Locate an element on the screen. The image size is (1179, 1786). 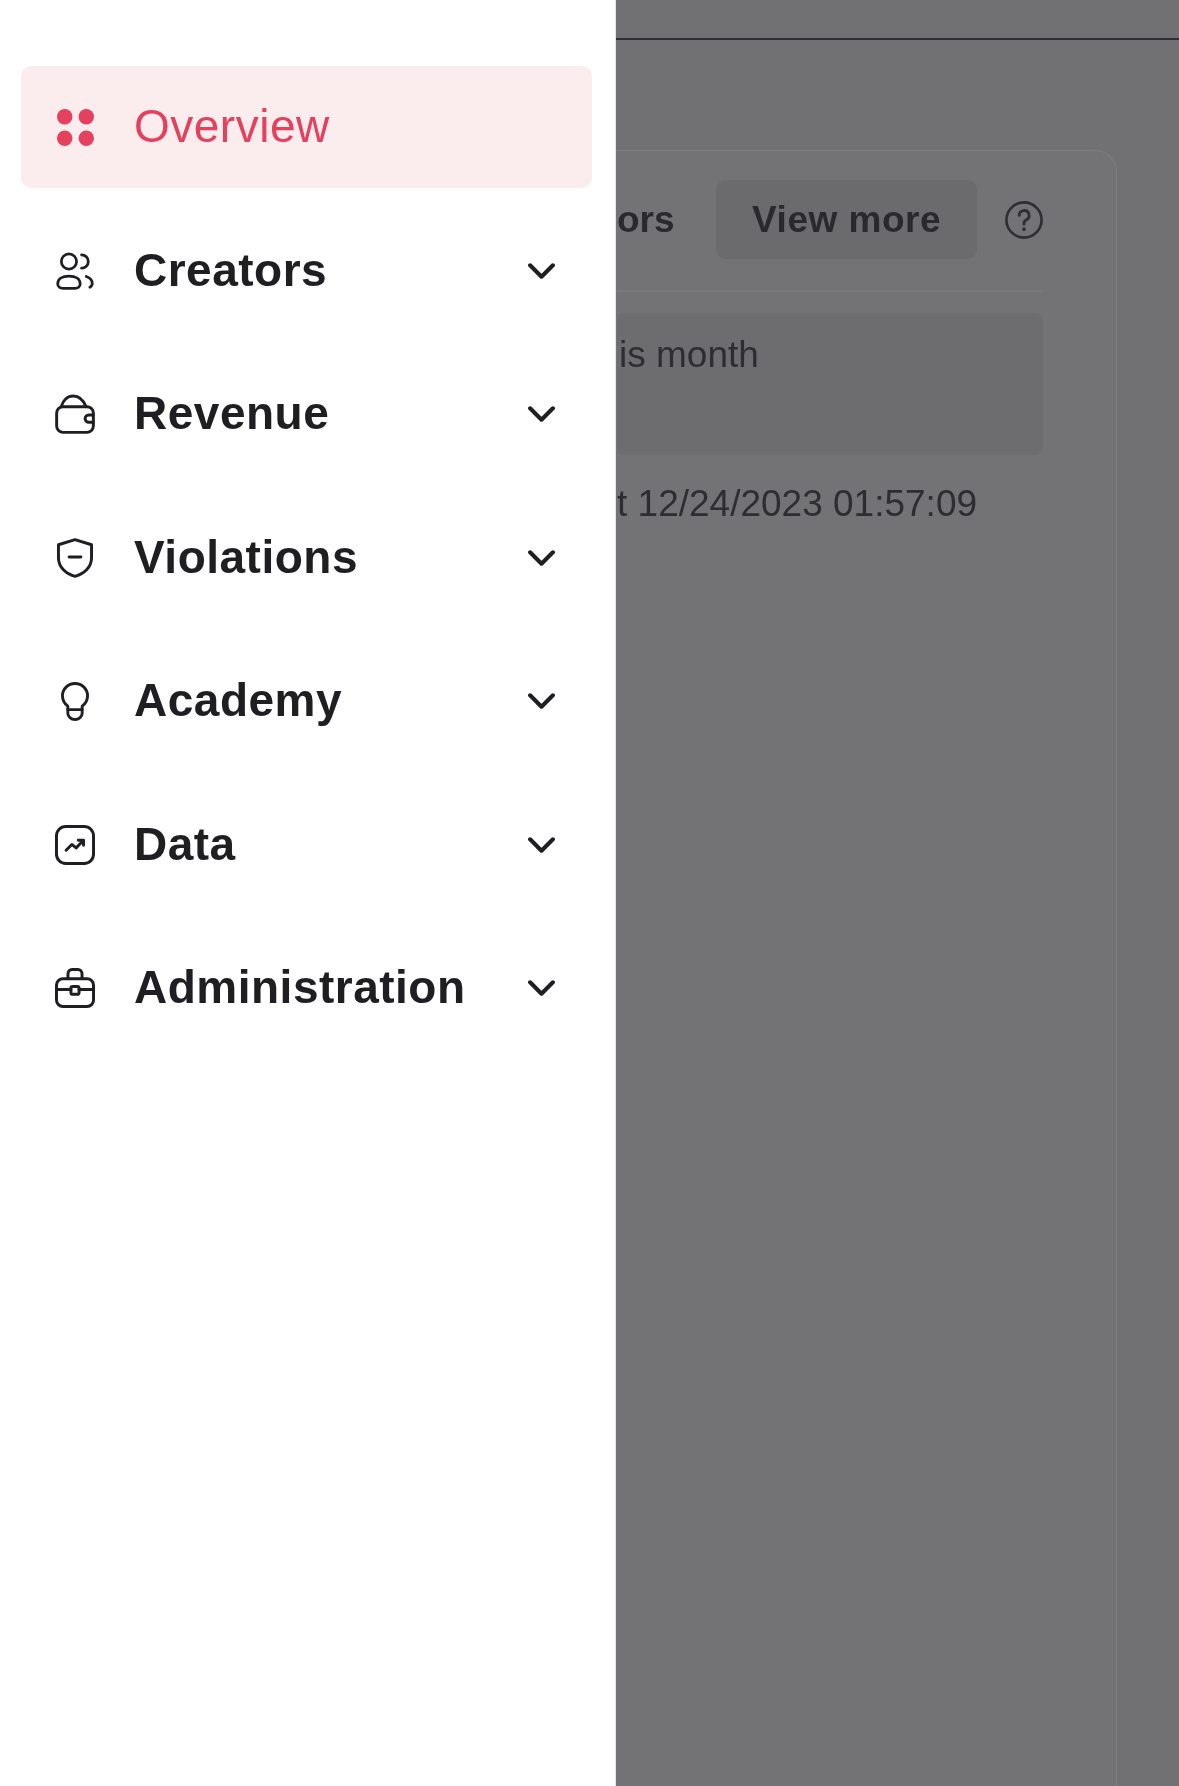
lightbulb-icon is located at coordinates (75, 701).